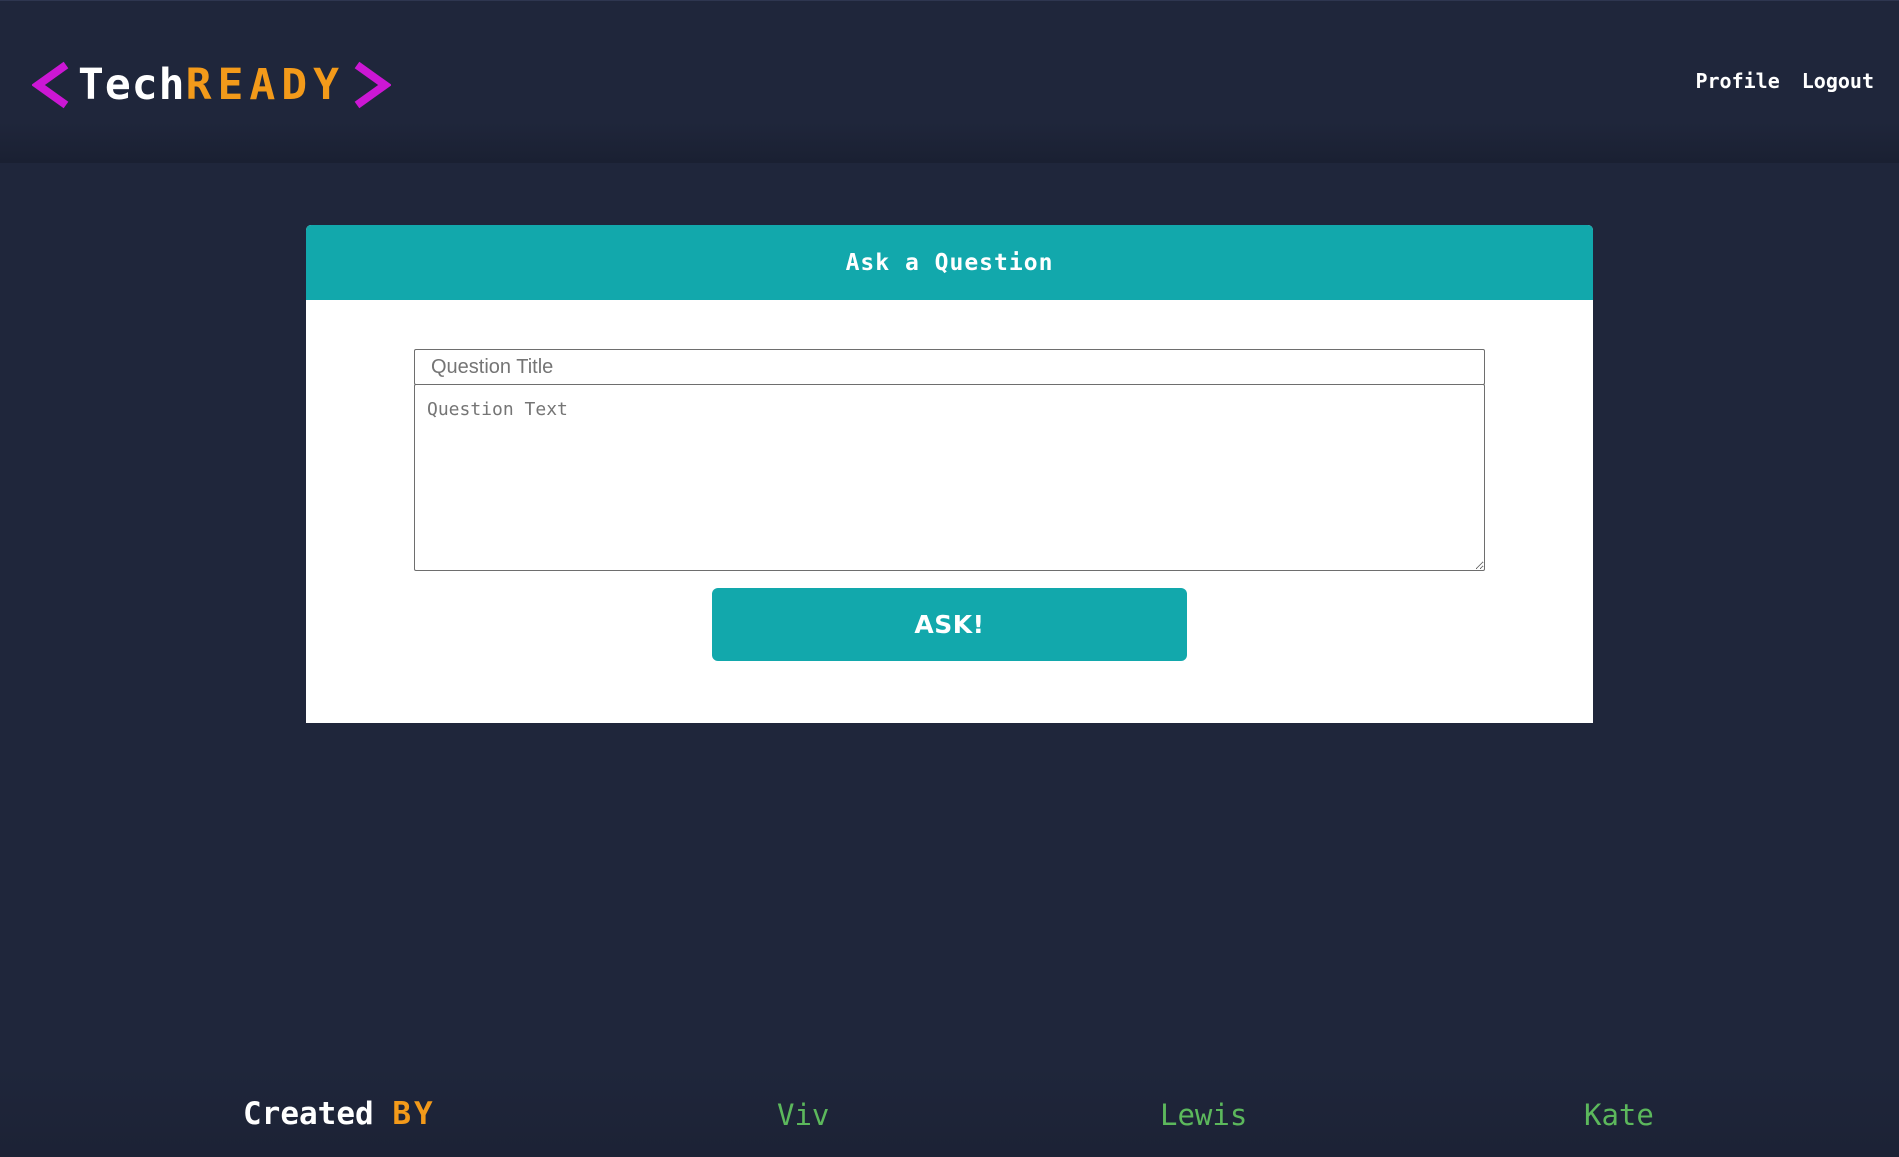  Describe the element at coordinates (1737, 81) in the screenshot. I see `nav-profile-link: Profile` at that location.